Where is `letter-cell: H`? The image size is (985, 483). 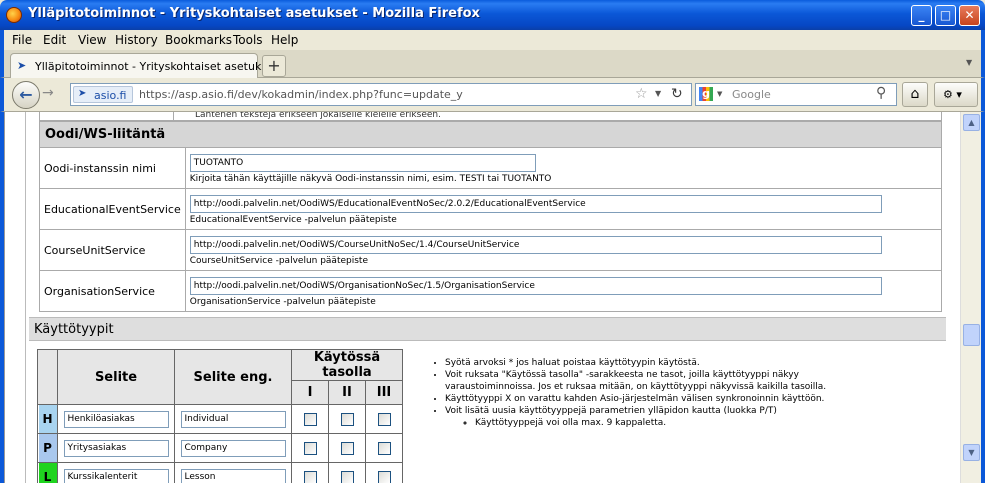
letter-cell: H is located at coordinates (47, 419).